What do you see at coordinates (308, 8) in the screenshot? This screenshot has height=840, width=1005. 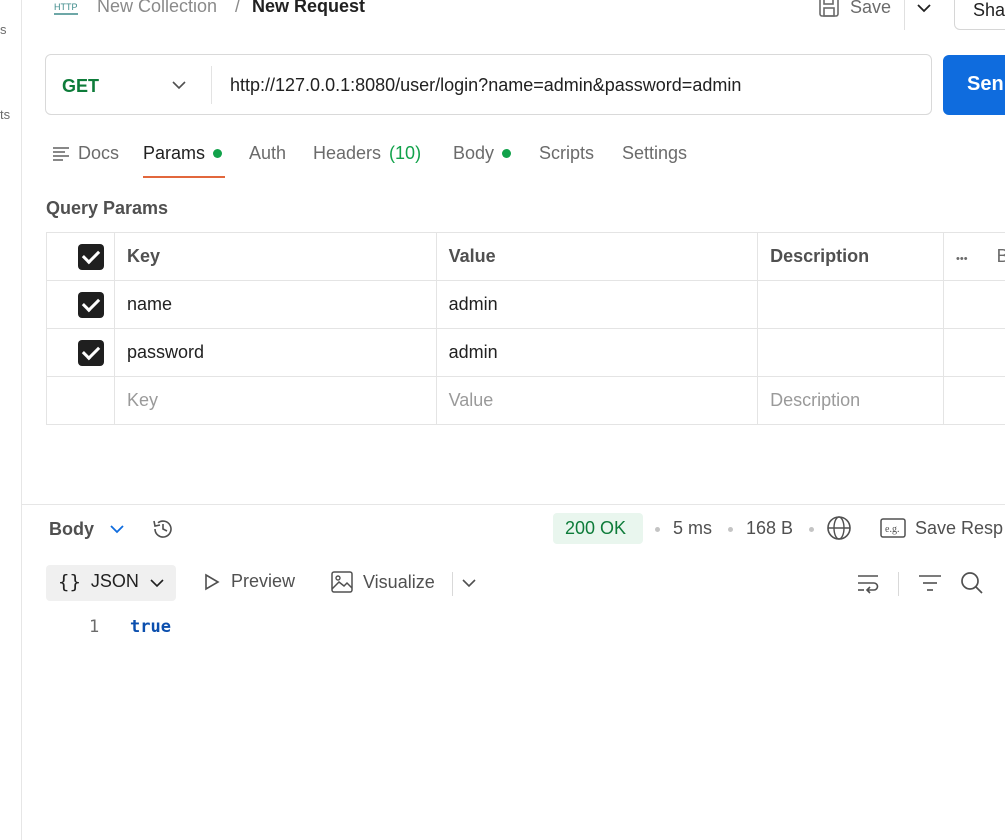 I see `request-title: New Request` at bounding box center [308, 8].